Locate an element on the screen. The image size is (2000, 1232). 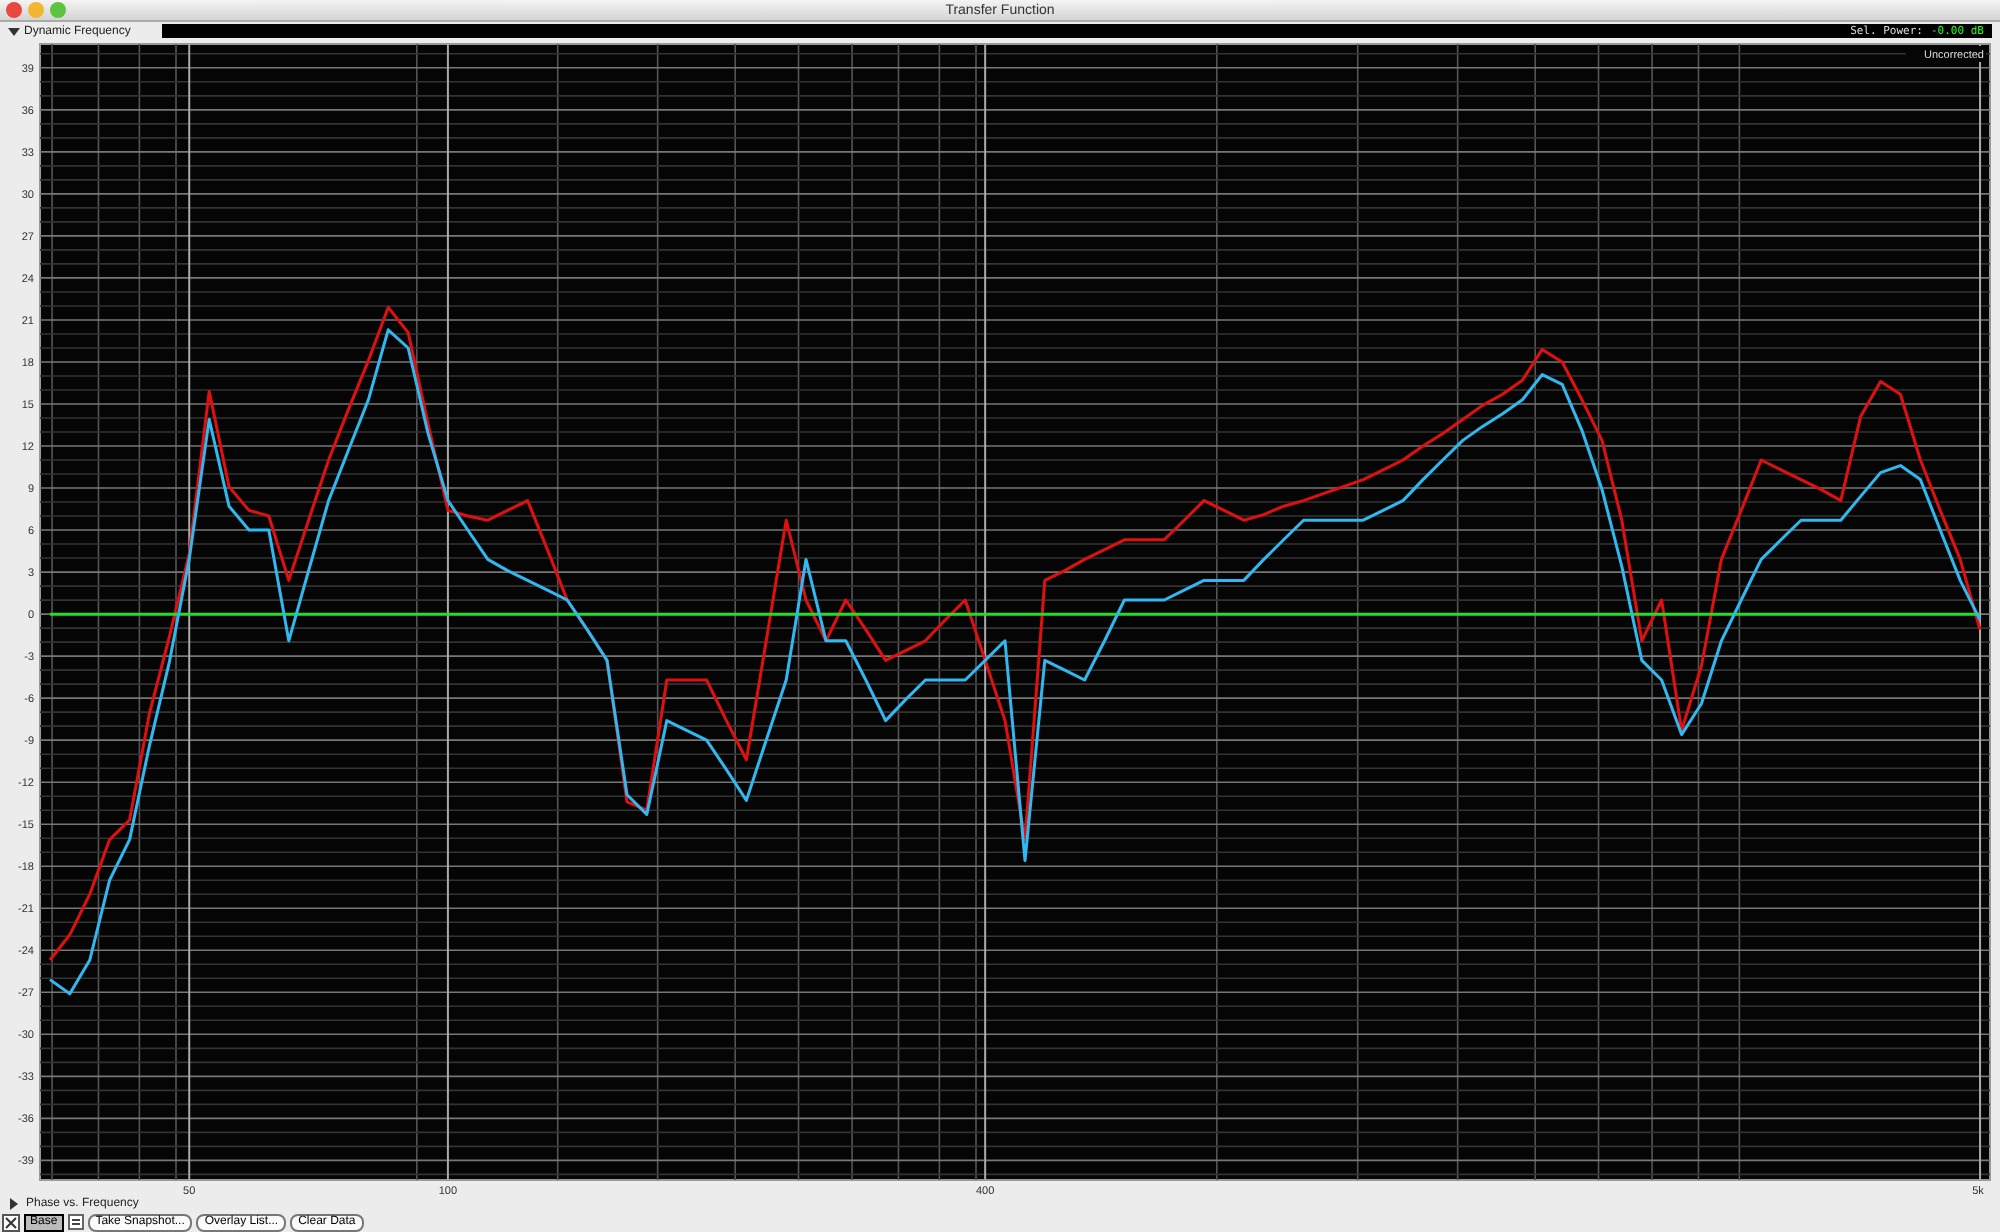
close-button is located at coordinates (14, 10).